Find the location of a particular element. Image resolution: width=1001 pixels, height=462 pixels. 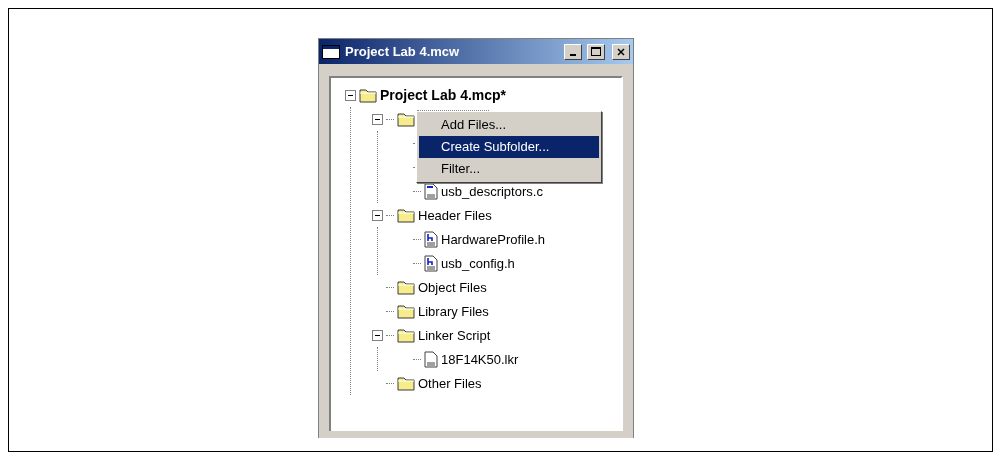

minimize-button is located at coordinates (573, 51).